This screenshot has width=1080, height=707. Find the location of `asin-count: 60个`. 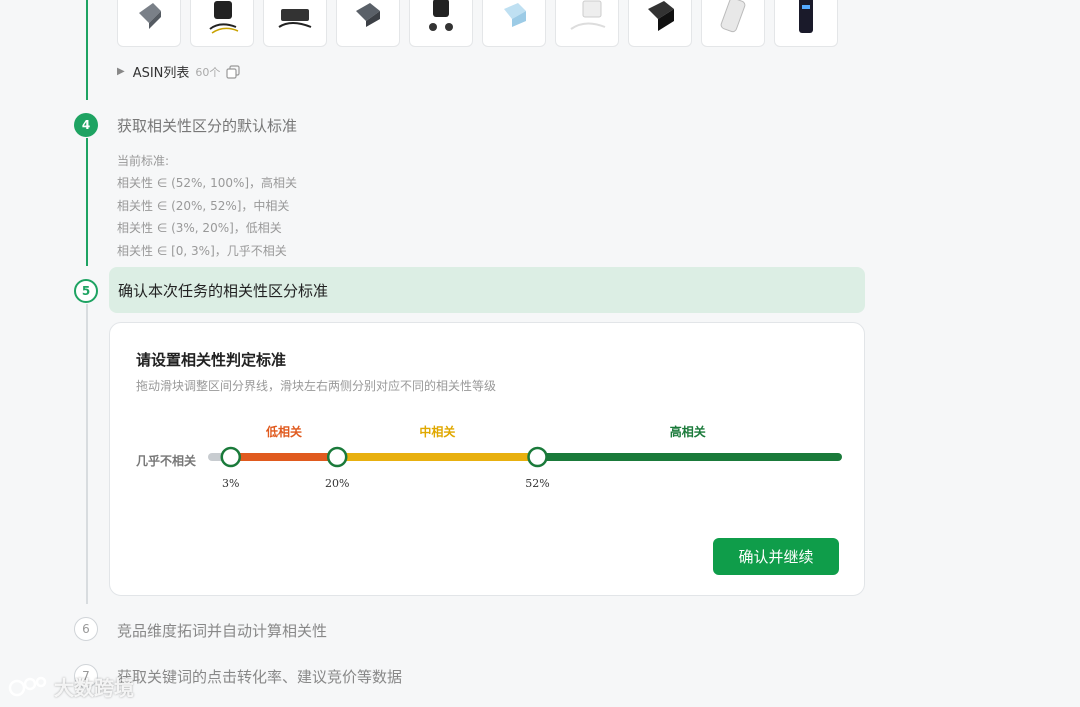

asin-count: 60个 is located at coordinates (208, 72).